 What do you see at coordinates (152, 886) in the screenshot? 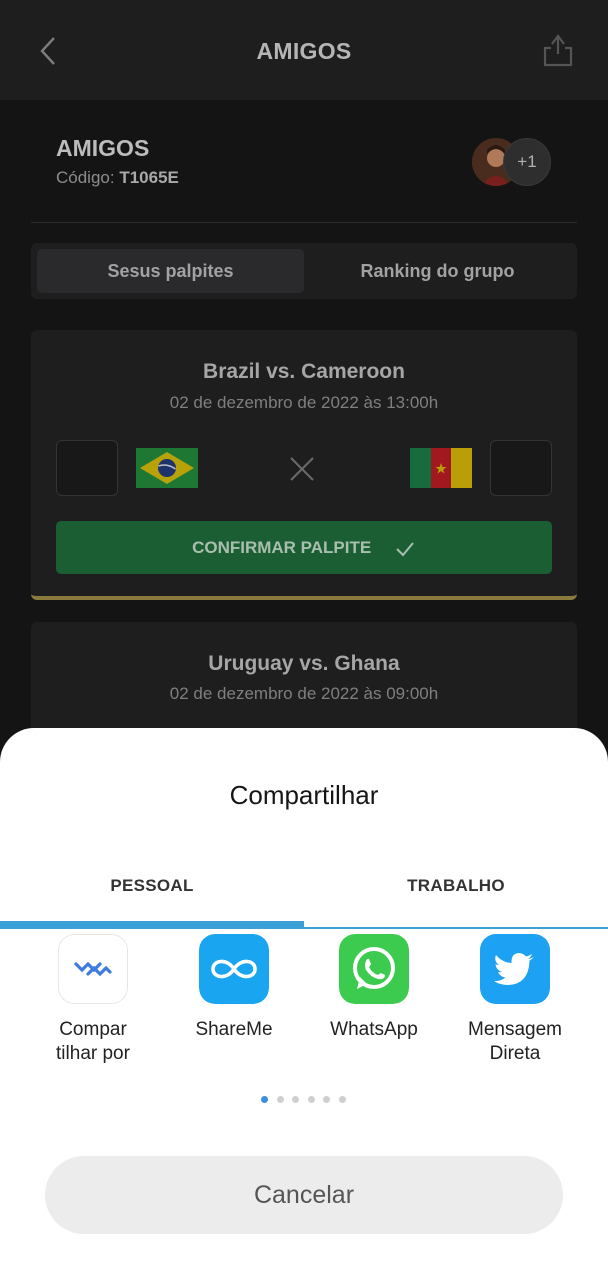
I see `tab-pessoal: PESSOAL` at bounding box center [152, 886].